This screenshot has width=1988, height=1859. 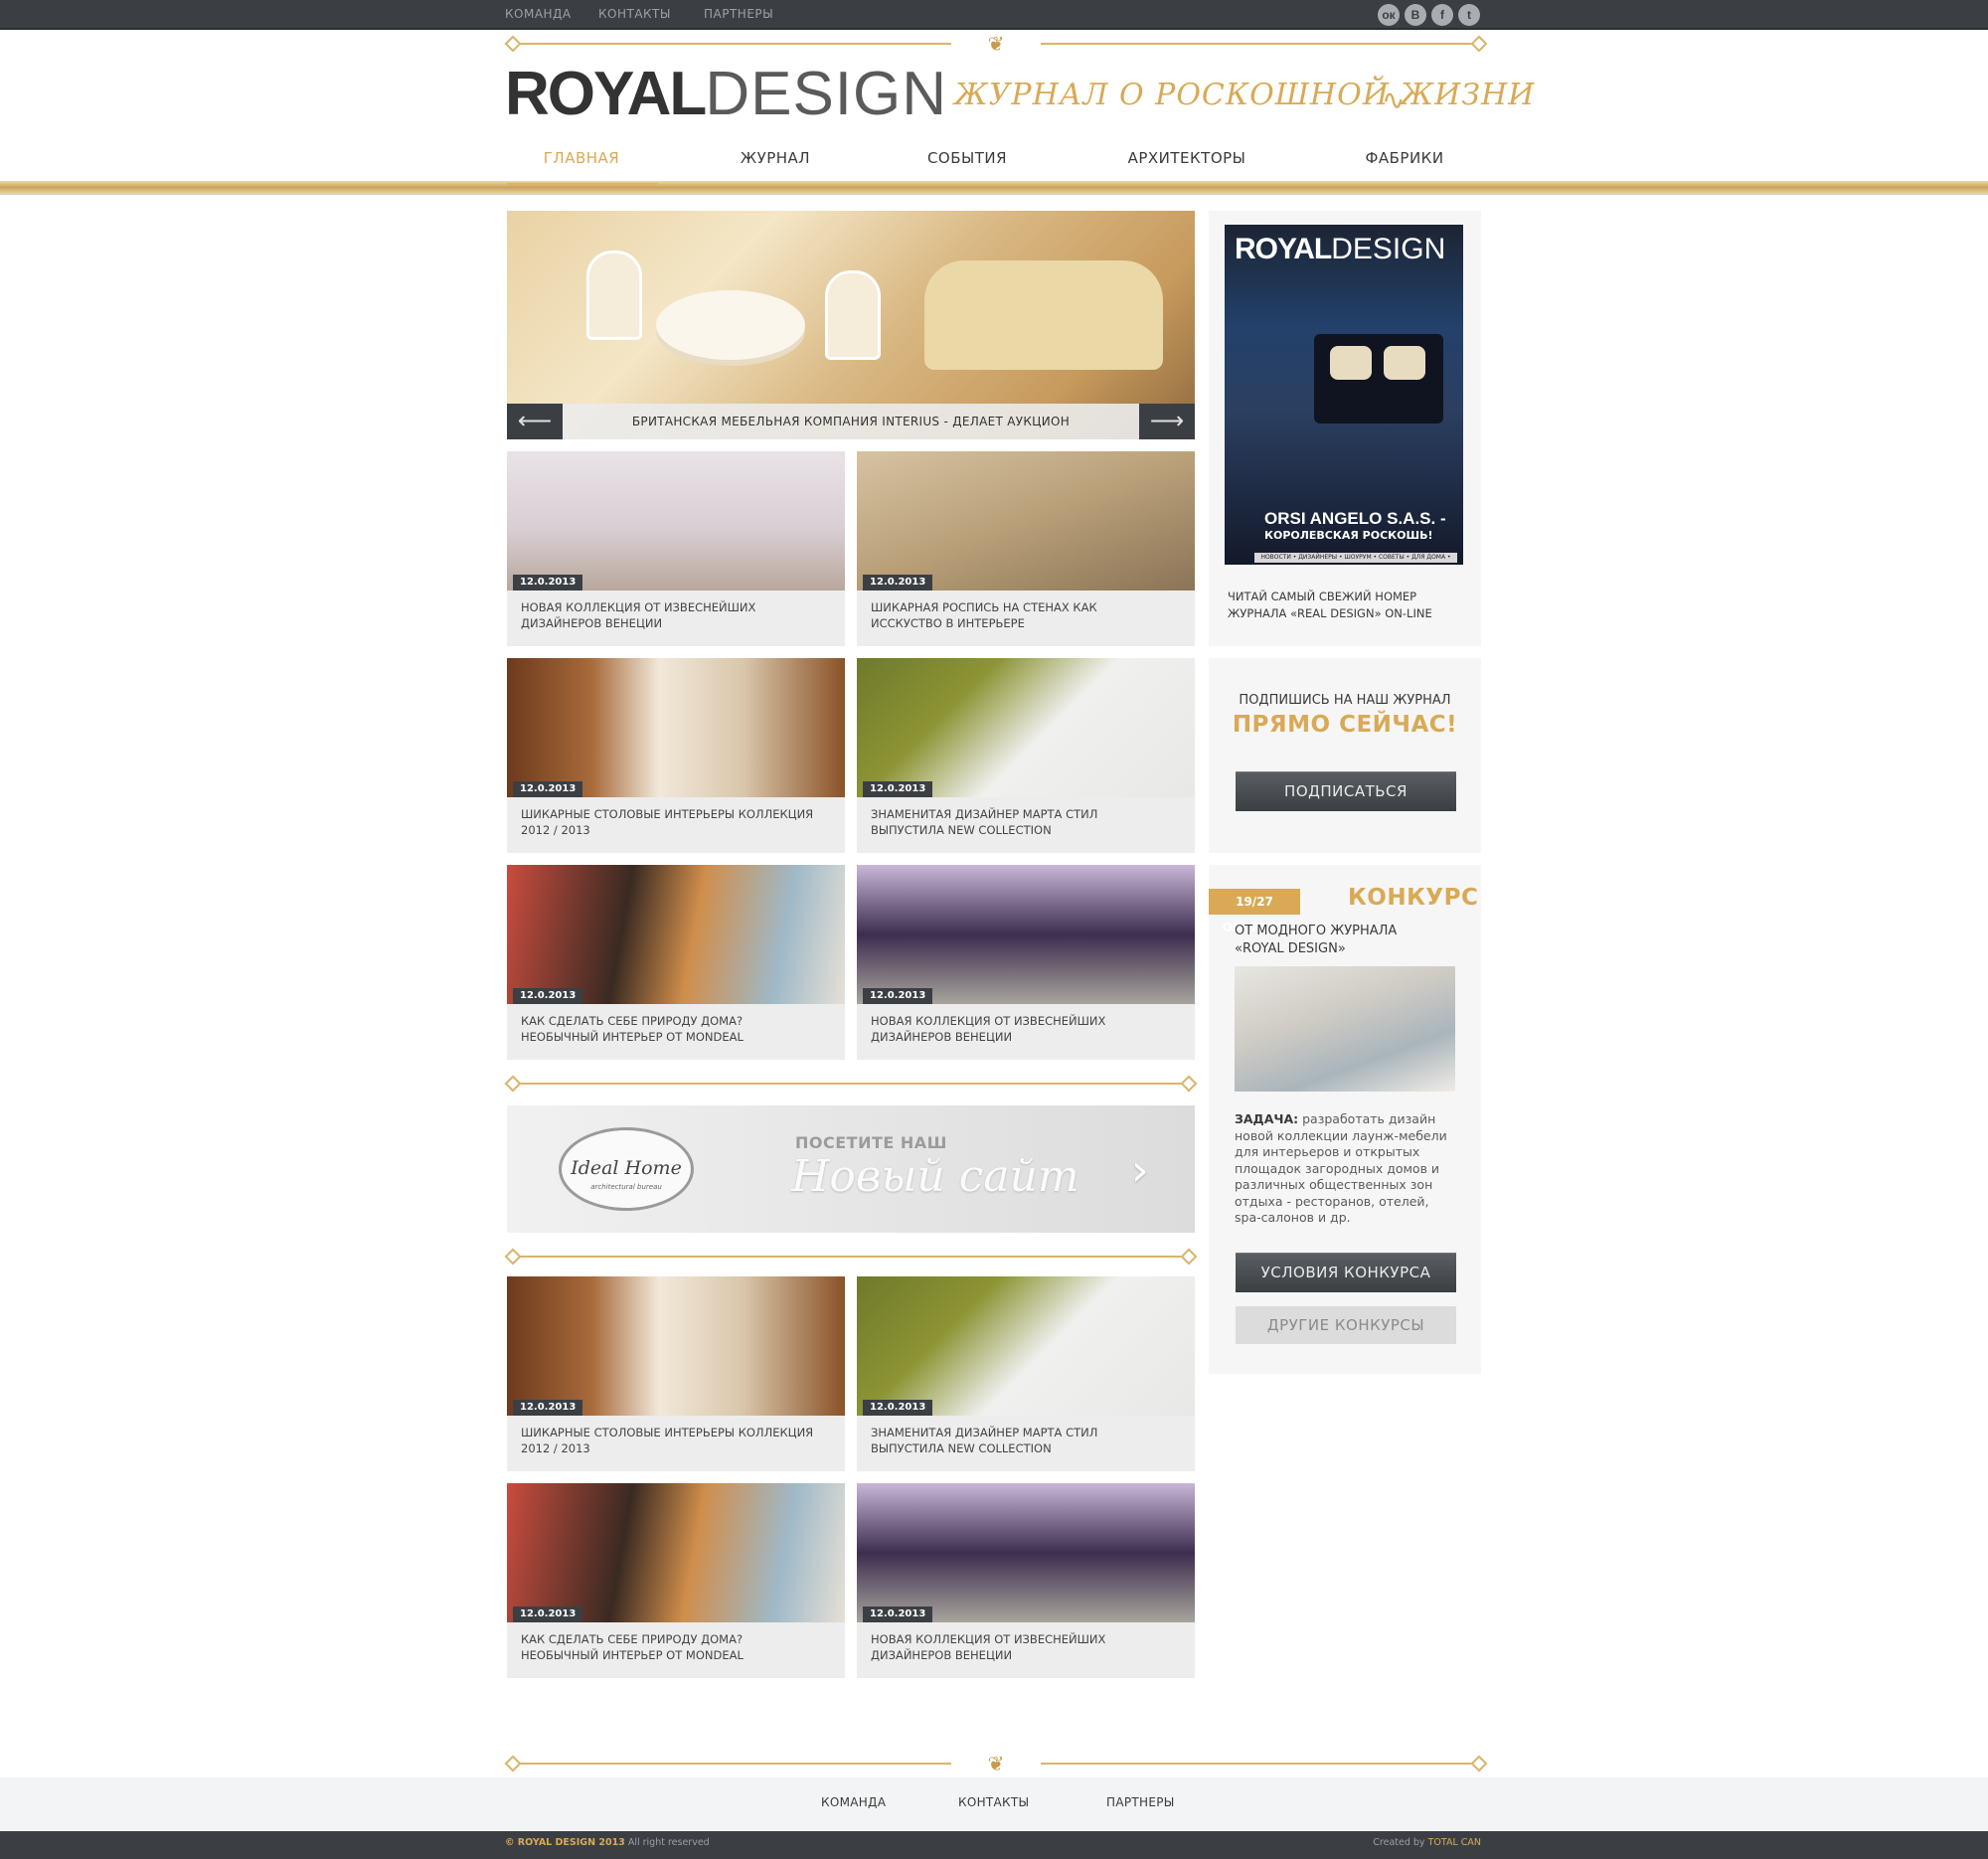 I want to click on twitter-icon: t, so click(x=1469, y=15).